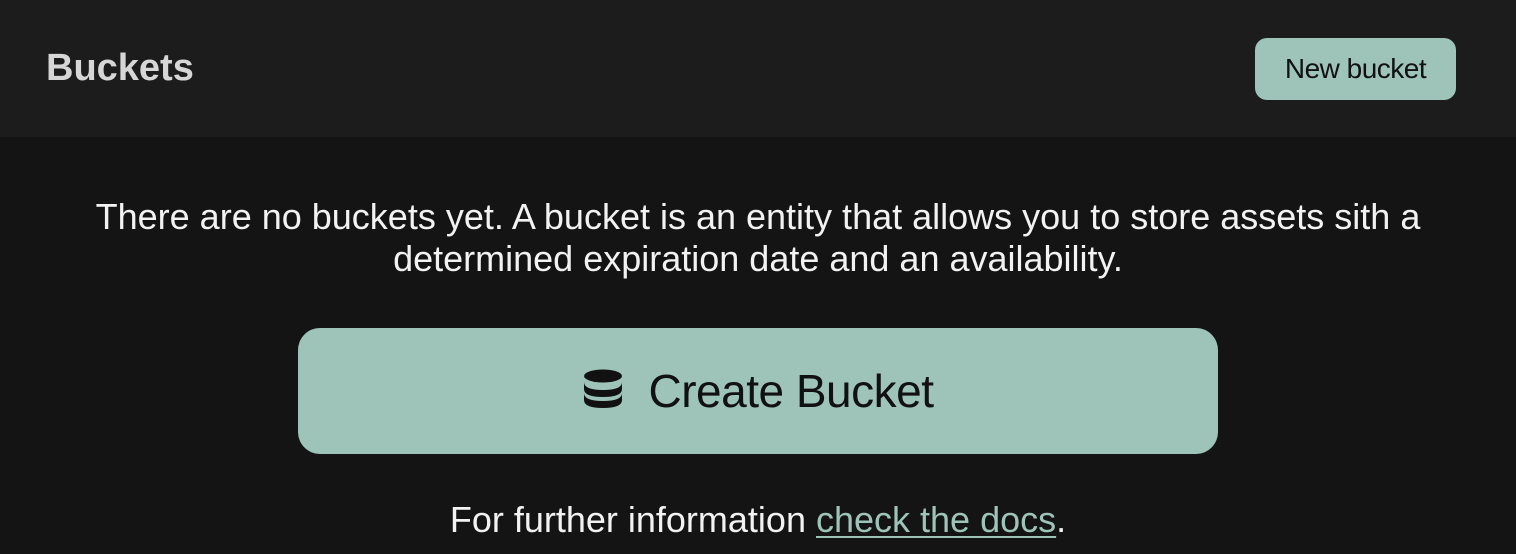  Describe the element at coordinates (603, 391) in the screenshot. I see `database-icon` at that location.